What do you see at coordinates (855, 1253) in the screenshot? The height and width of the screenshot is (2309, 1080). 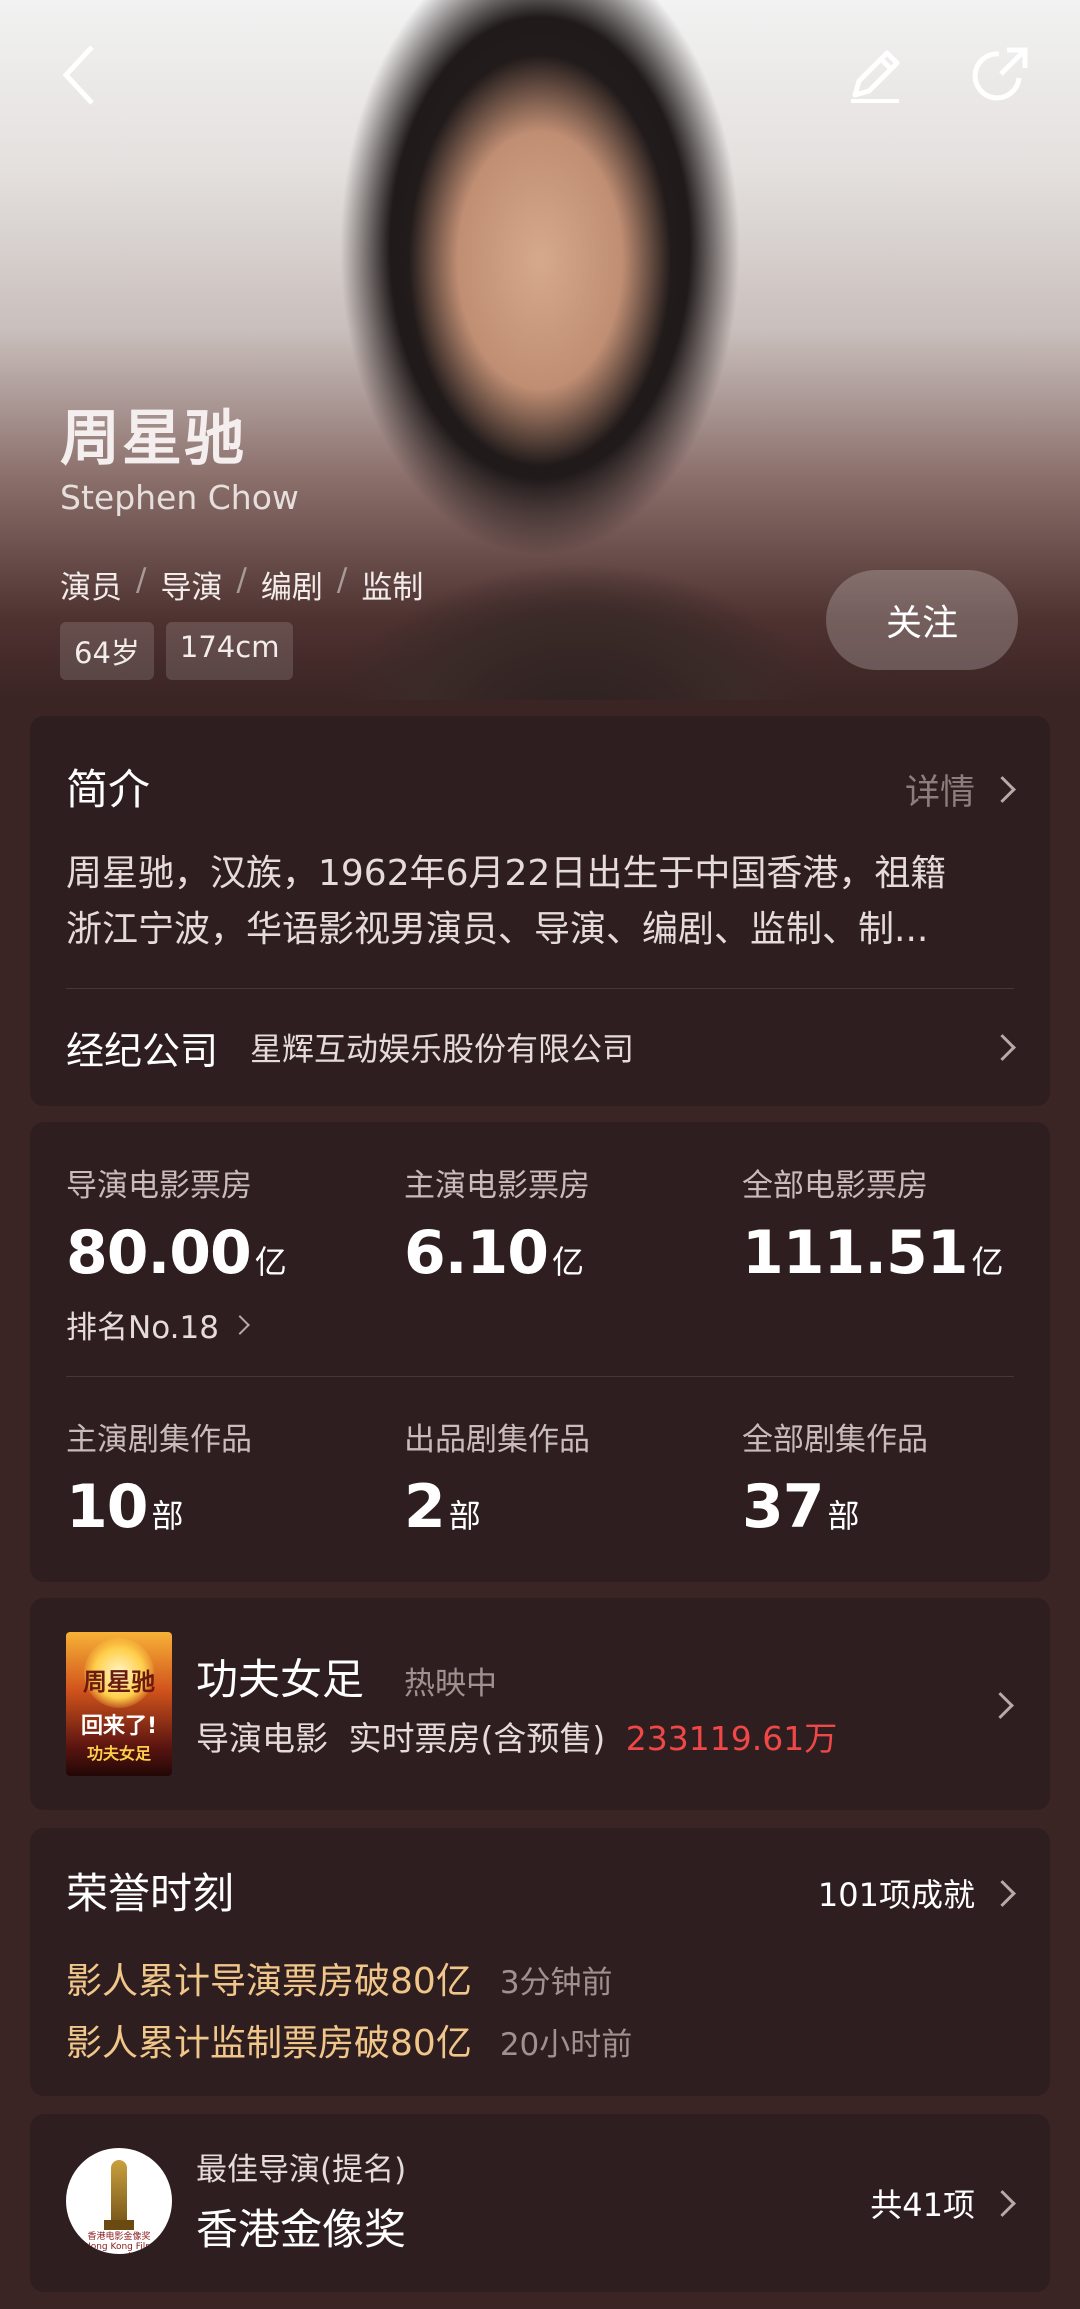 I see `all-box-number: 111.51` at bounding box center [855, 1253].